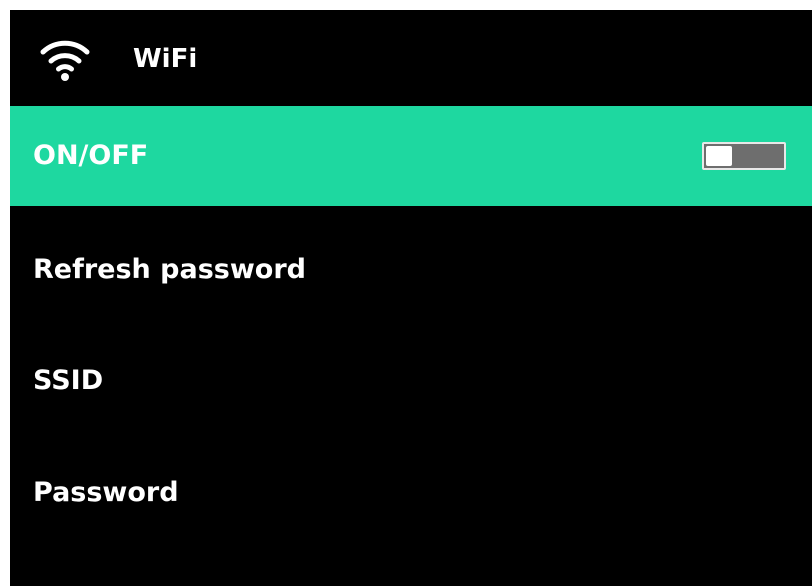  What do you see at coordinates (68, 380) in the screenshot?
I see `menu-item-label: SSID` at bounding box center [68, 380].